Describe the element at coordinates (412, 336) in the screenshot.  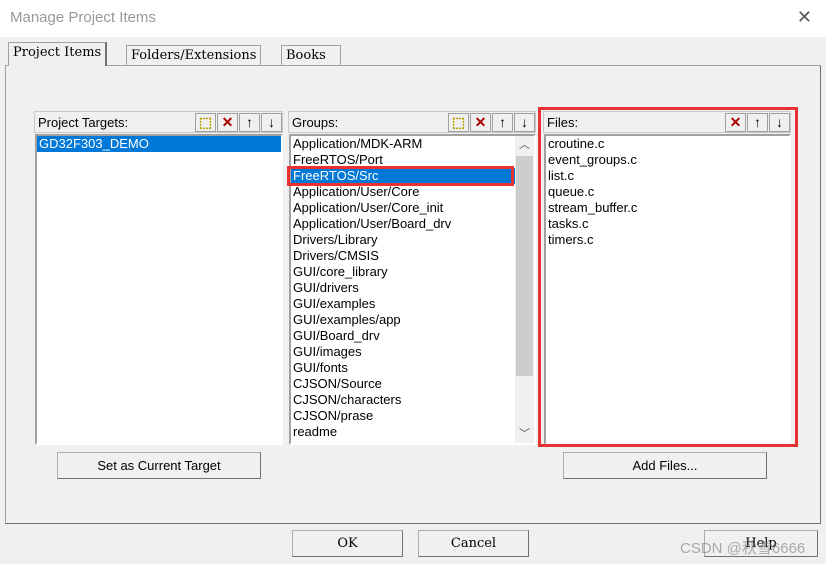
I see `group-item: GUI/Board_drv` at that location.